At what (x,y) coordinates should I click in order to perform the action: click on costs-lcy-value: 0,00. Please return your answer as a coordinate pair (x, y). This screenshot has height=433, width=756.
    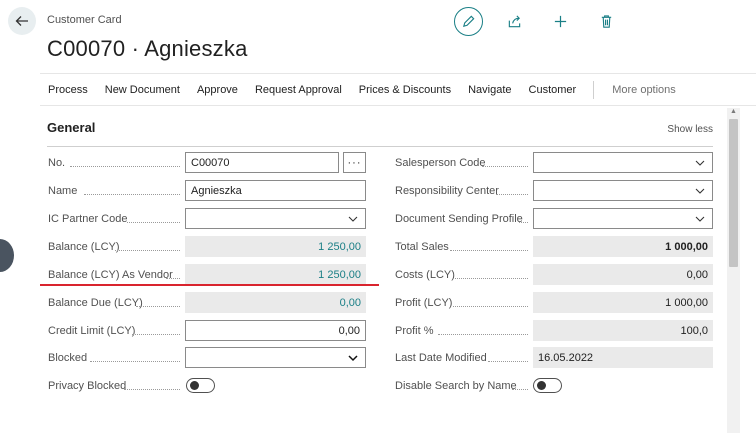
    Looking at the image, I should click on (623, 274).